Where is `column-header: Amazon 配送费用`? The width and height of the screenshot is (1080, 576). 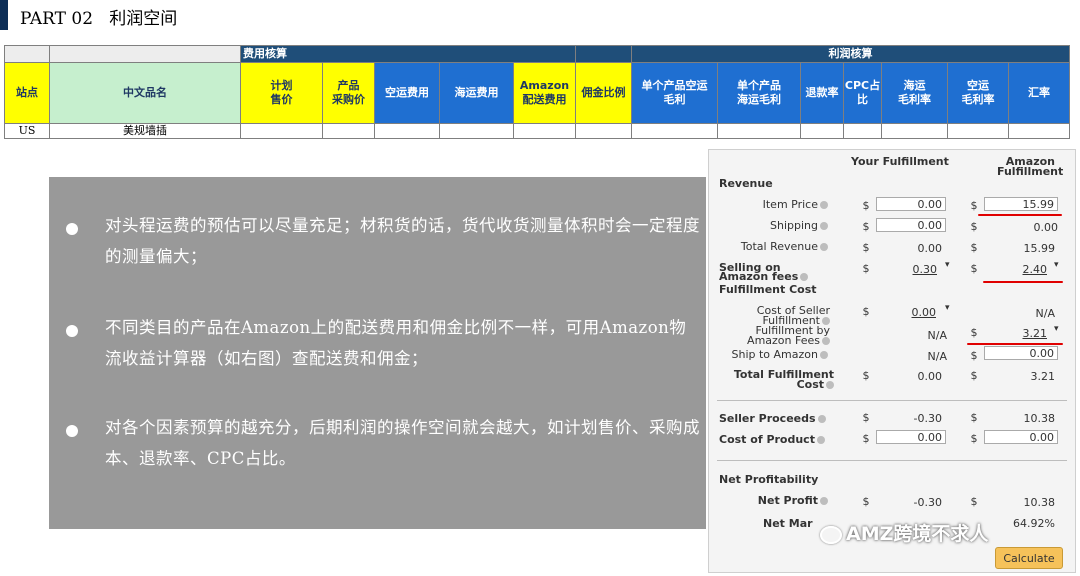
column-header: Amazon 配送费用 is located at coordinates (544, 93).